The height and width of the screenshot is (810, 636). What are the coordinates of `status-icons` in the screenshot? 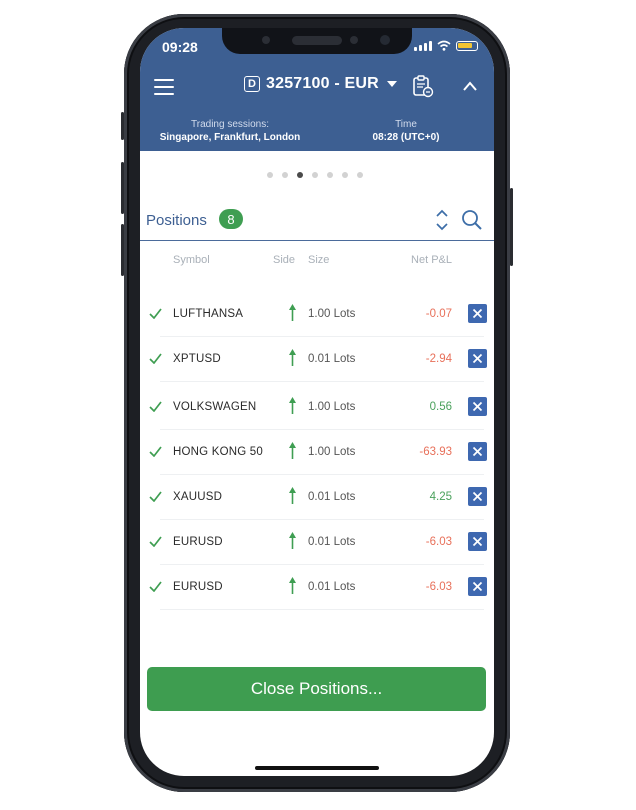 It's located at (446, 45).